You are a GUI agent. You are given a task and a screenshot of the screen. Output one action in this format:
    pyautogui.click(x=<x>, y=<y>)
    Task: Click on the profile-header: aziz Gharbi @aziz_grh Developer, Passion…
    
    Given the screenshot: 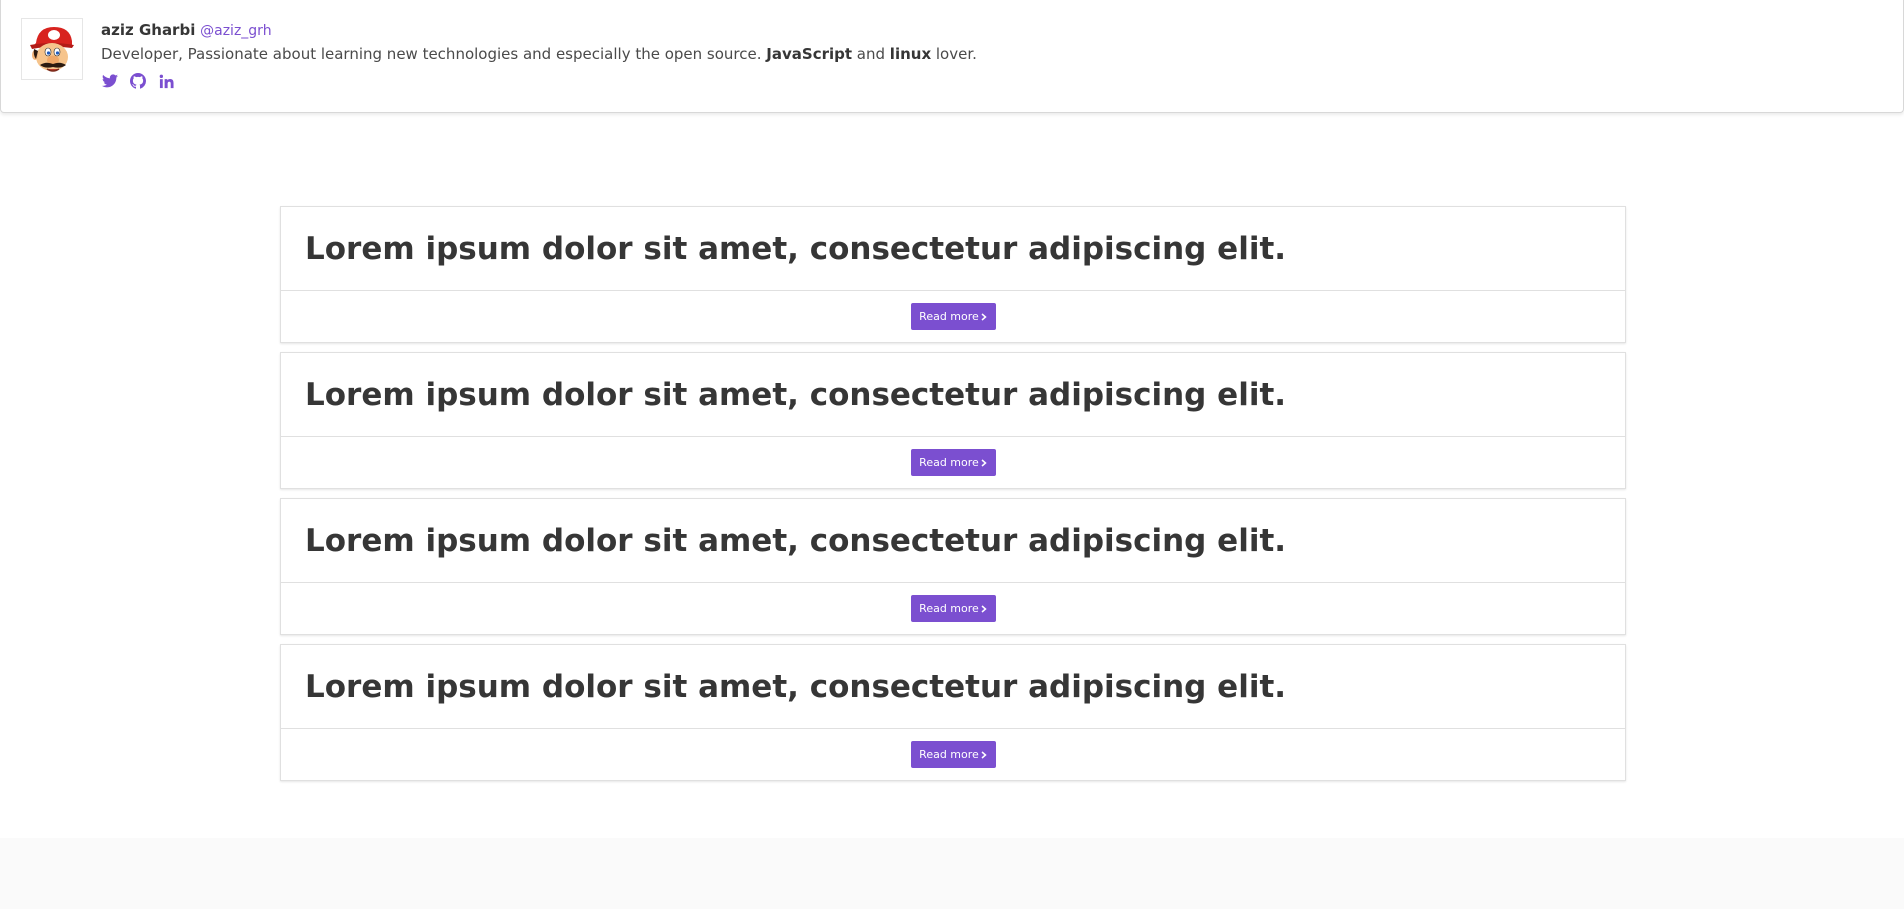 What is the action you would take?
    pyautogui.click(x=952, y=56)
    